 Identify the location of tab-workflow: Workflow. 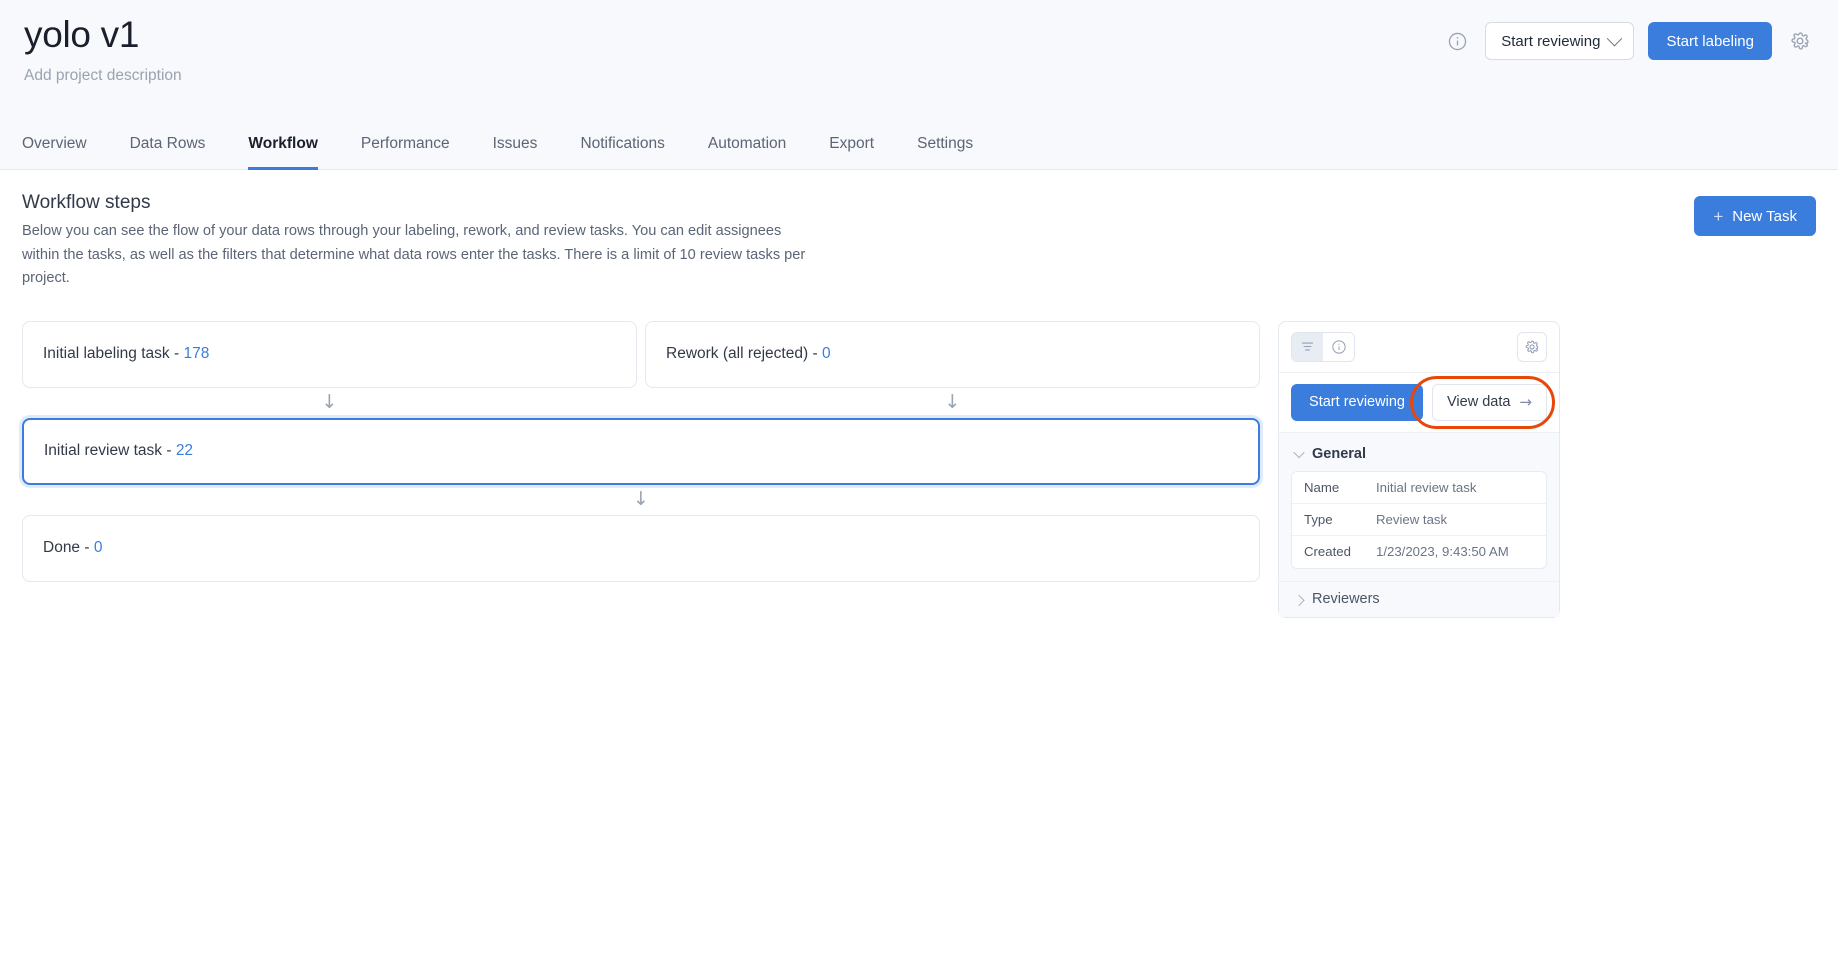
(283, 147).